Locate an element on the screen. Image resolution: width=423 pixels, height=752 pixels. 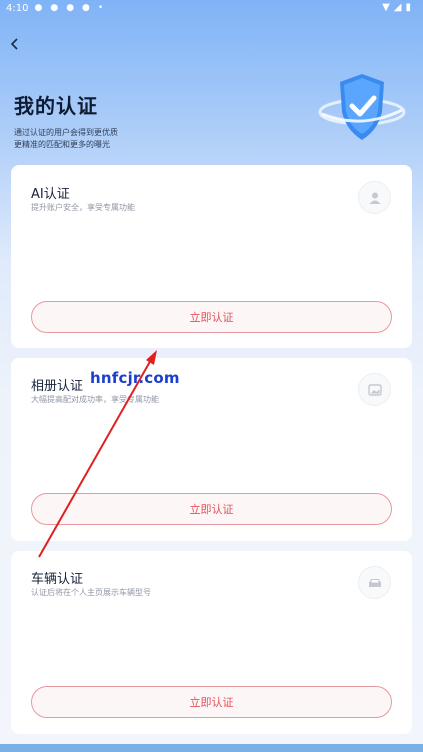
card-desc: 大幅提高配对成功率，享受专属功能 is located at coordinates (95, 399).